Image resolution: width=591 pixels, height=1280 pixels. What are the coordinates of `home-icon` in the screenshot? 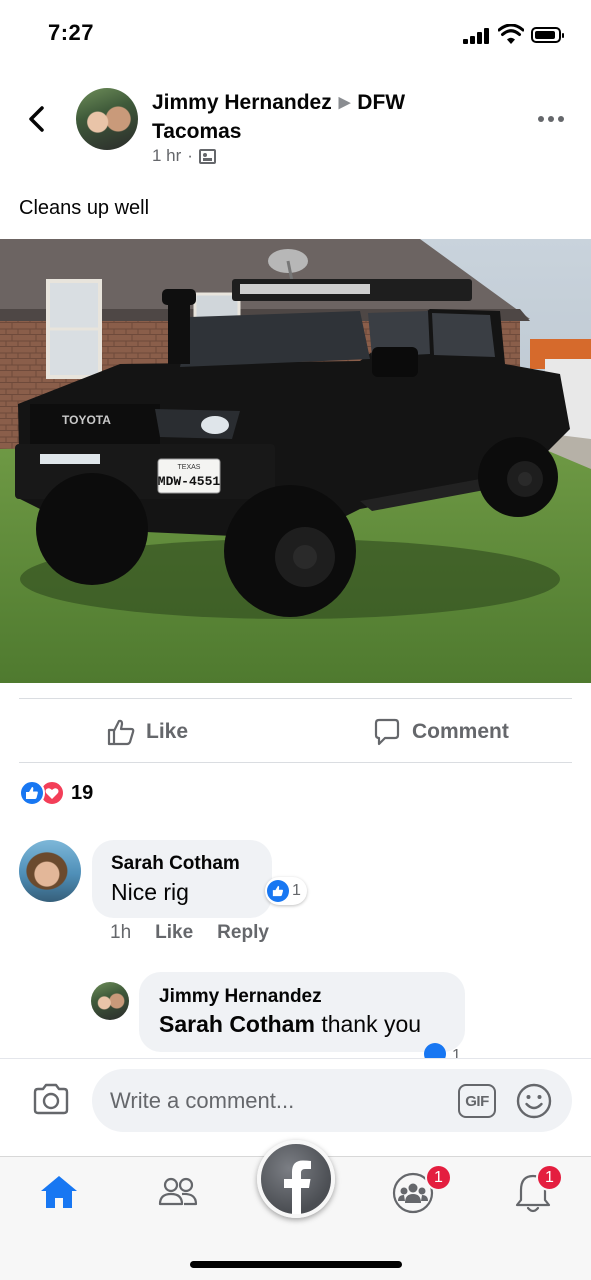 It's located at (59, 1192).